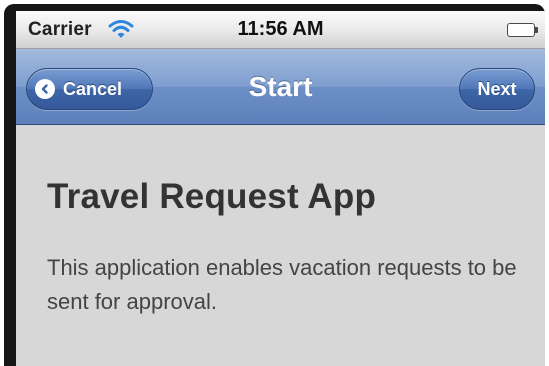 This screenshot has width=549, height=366. I want to click on page-heading: Travel Request App, so click(212, 196).